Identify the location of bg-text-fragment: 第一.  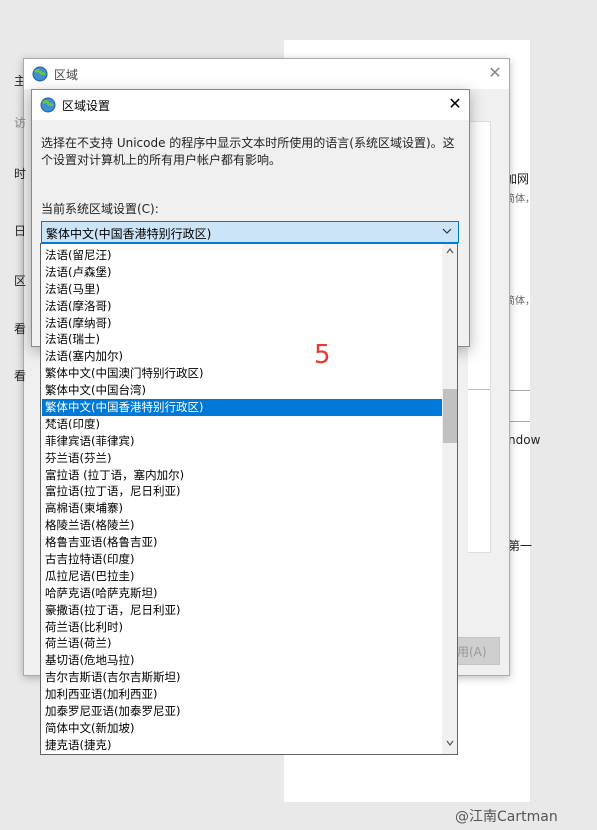
(520, 546).